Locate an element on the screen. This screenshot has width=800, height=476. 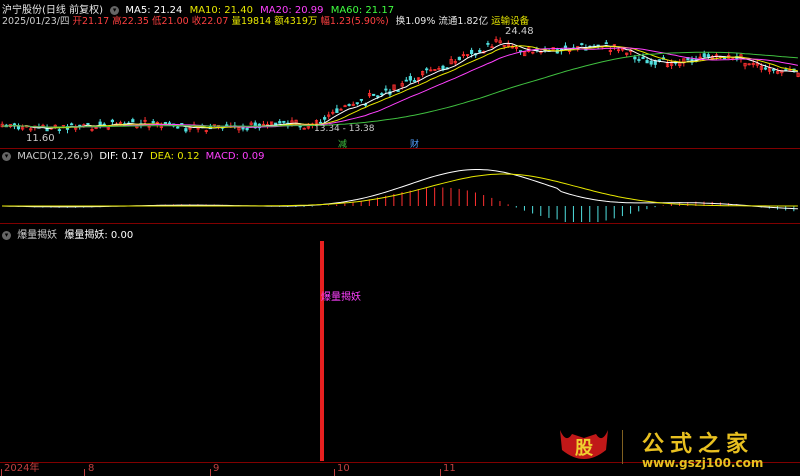
price-range-label: 13.34 - 13.38 is located at coordinates (344, 129).